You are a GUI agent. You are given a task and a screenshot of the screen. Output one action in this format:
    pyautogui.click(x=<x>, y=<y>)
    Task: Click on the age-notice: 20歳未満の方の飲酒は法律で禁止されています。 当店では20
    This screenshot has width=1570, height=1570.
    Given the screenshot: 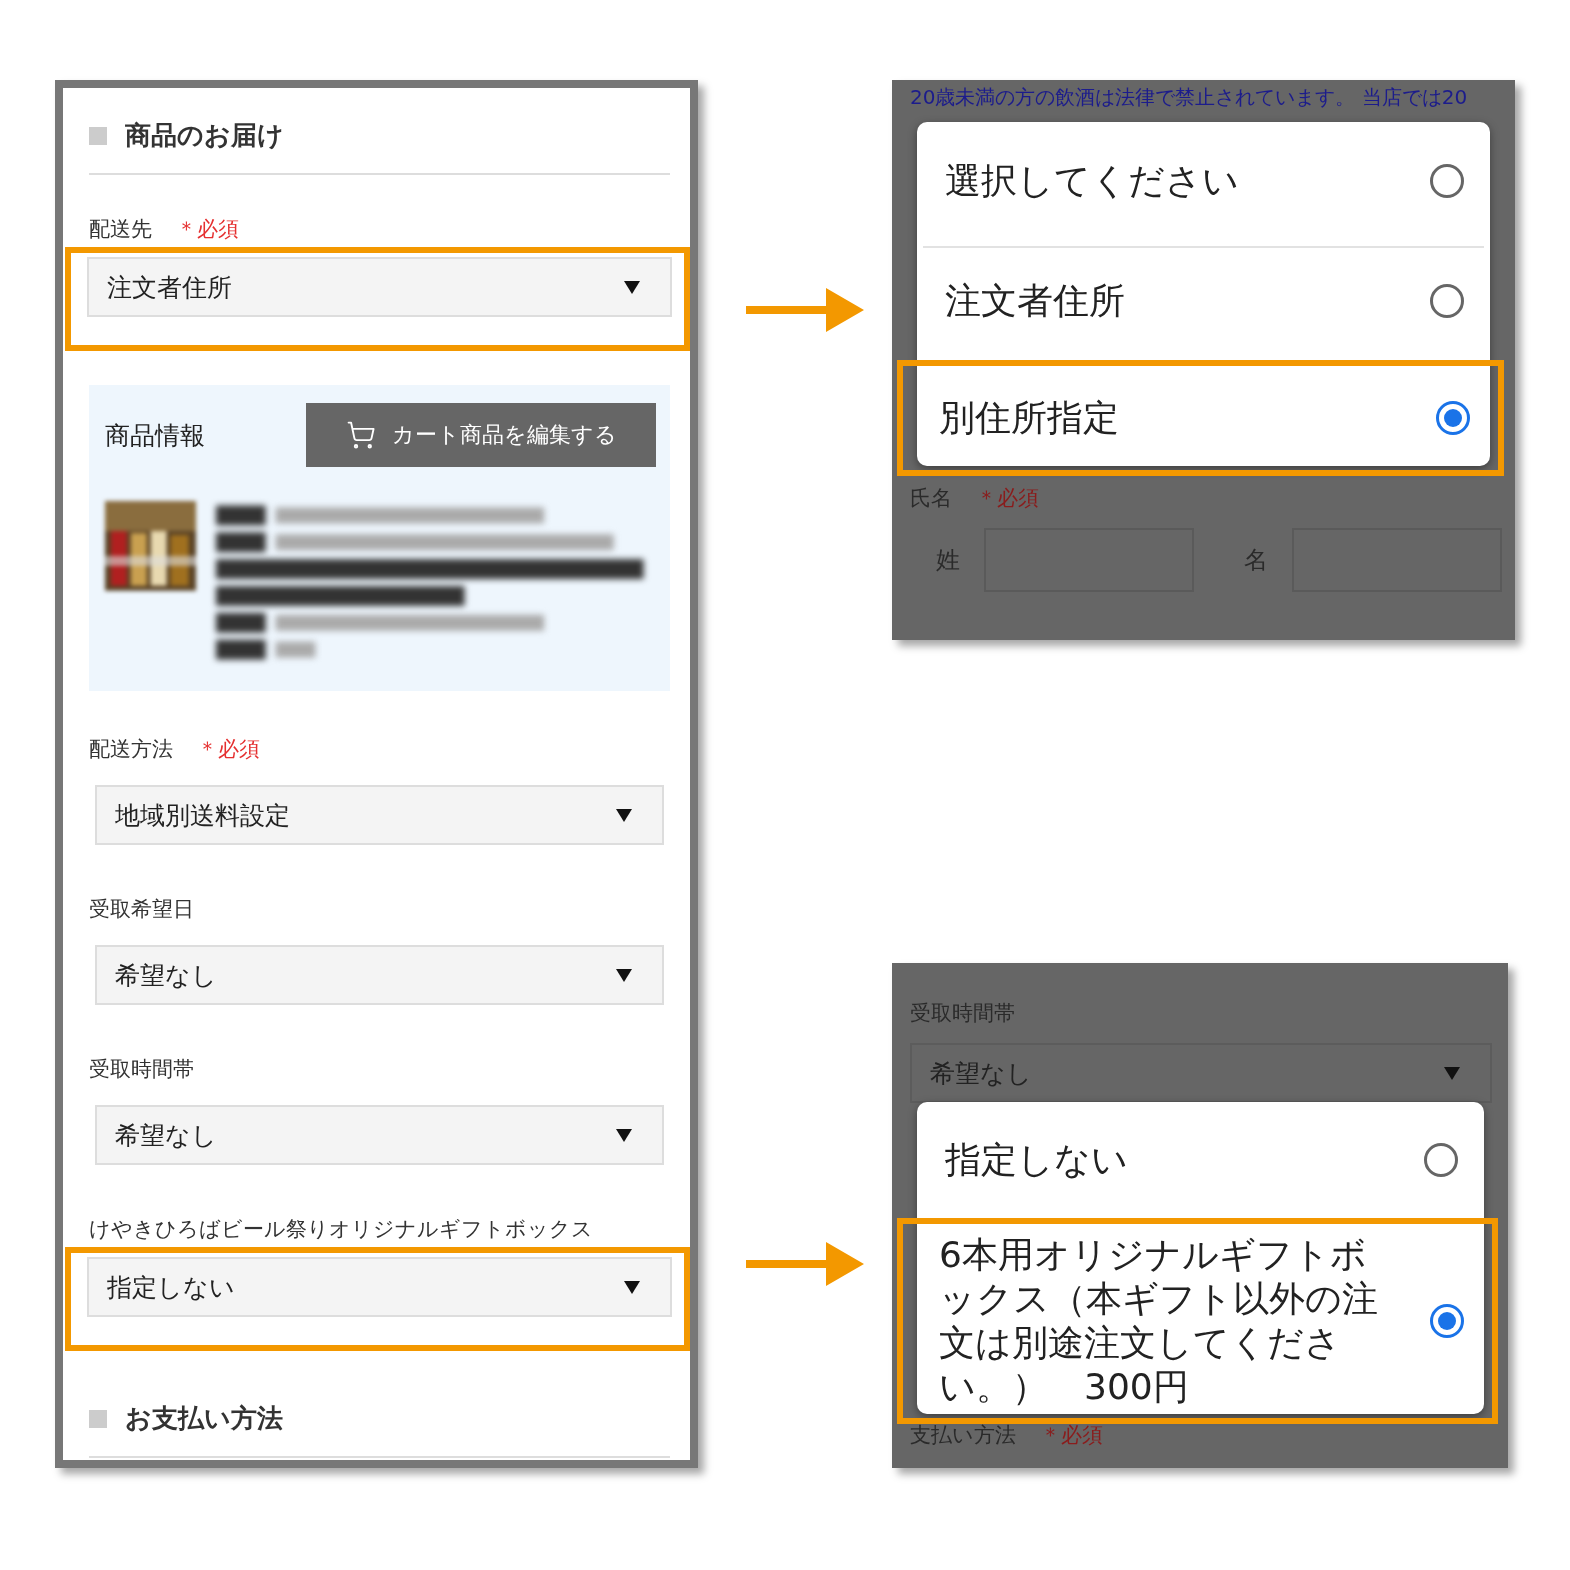 What is the action you would take?
    pyautogui.click(x=1189, y=97)
    